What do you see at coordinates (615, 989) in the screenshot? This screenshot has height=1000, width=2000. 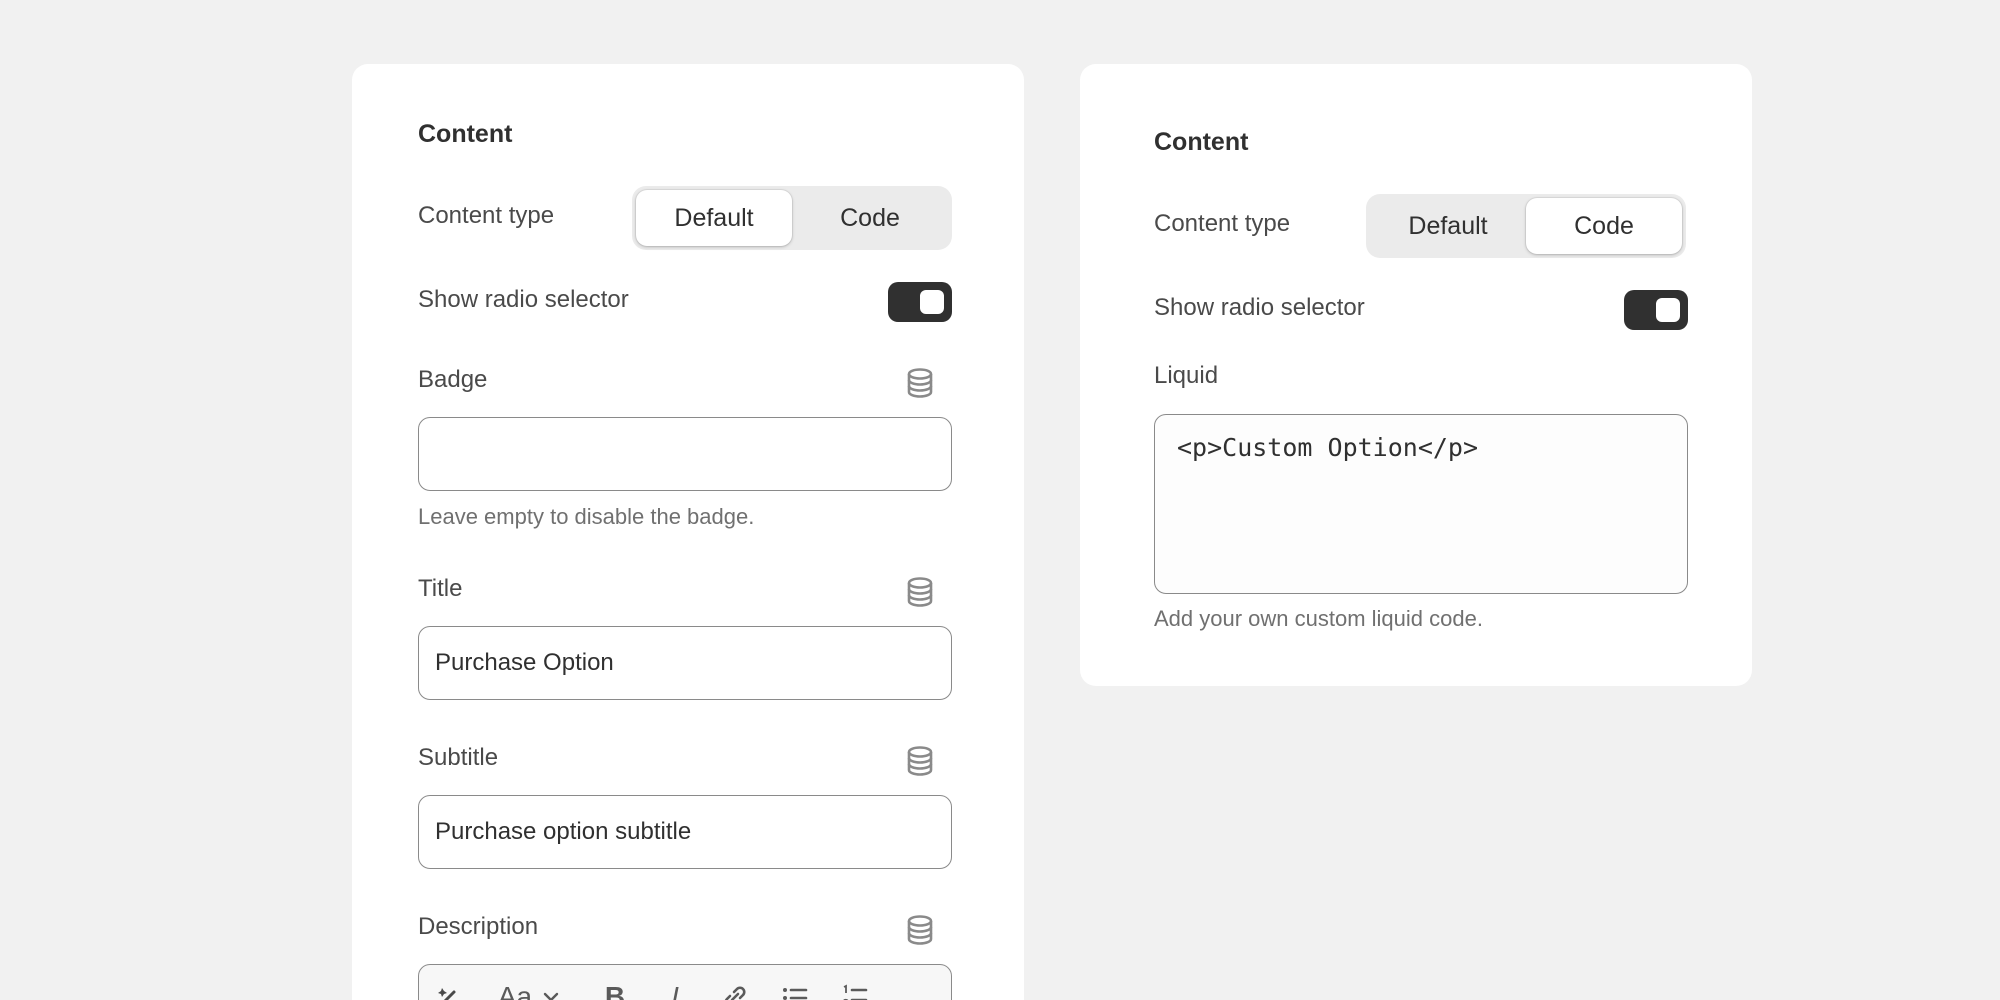 I see `bold-icon: B` at bounding box center [615, 989].